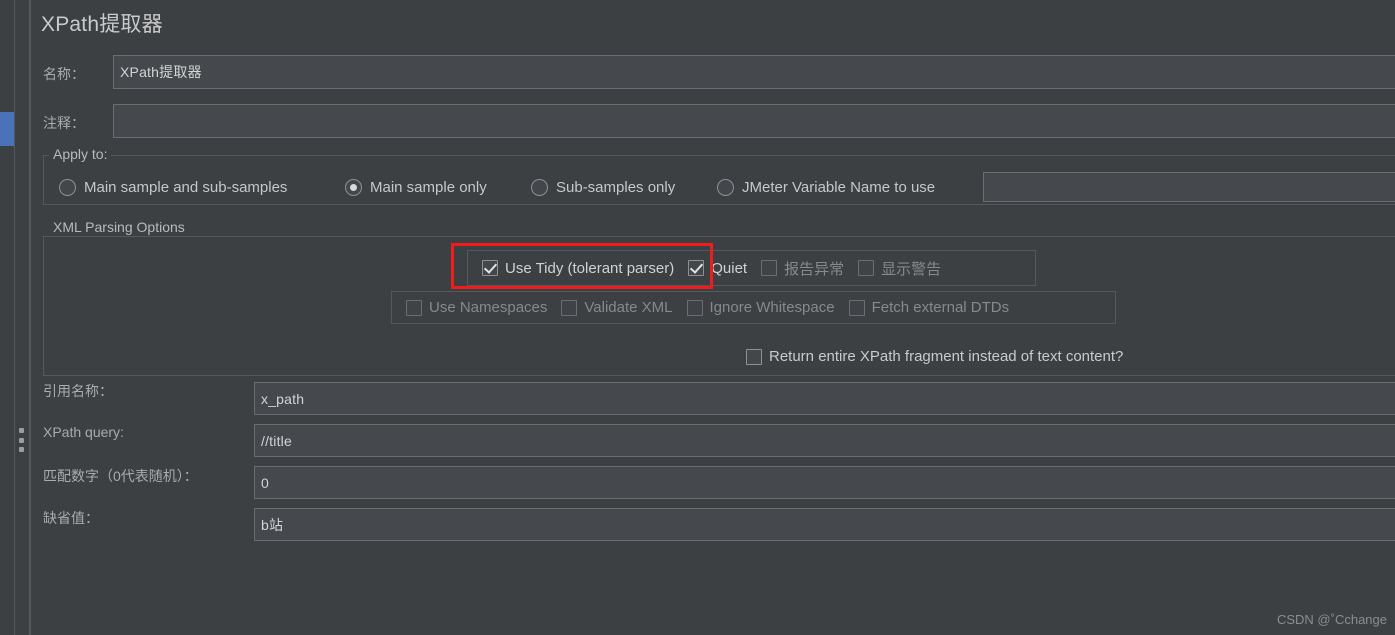  What do you see at coordinates (353, 187) in the screenshot?
I see `radio-selected-icon` at bounding box center [353, 187].